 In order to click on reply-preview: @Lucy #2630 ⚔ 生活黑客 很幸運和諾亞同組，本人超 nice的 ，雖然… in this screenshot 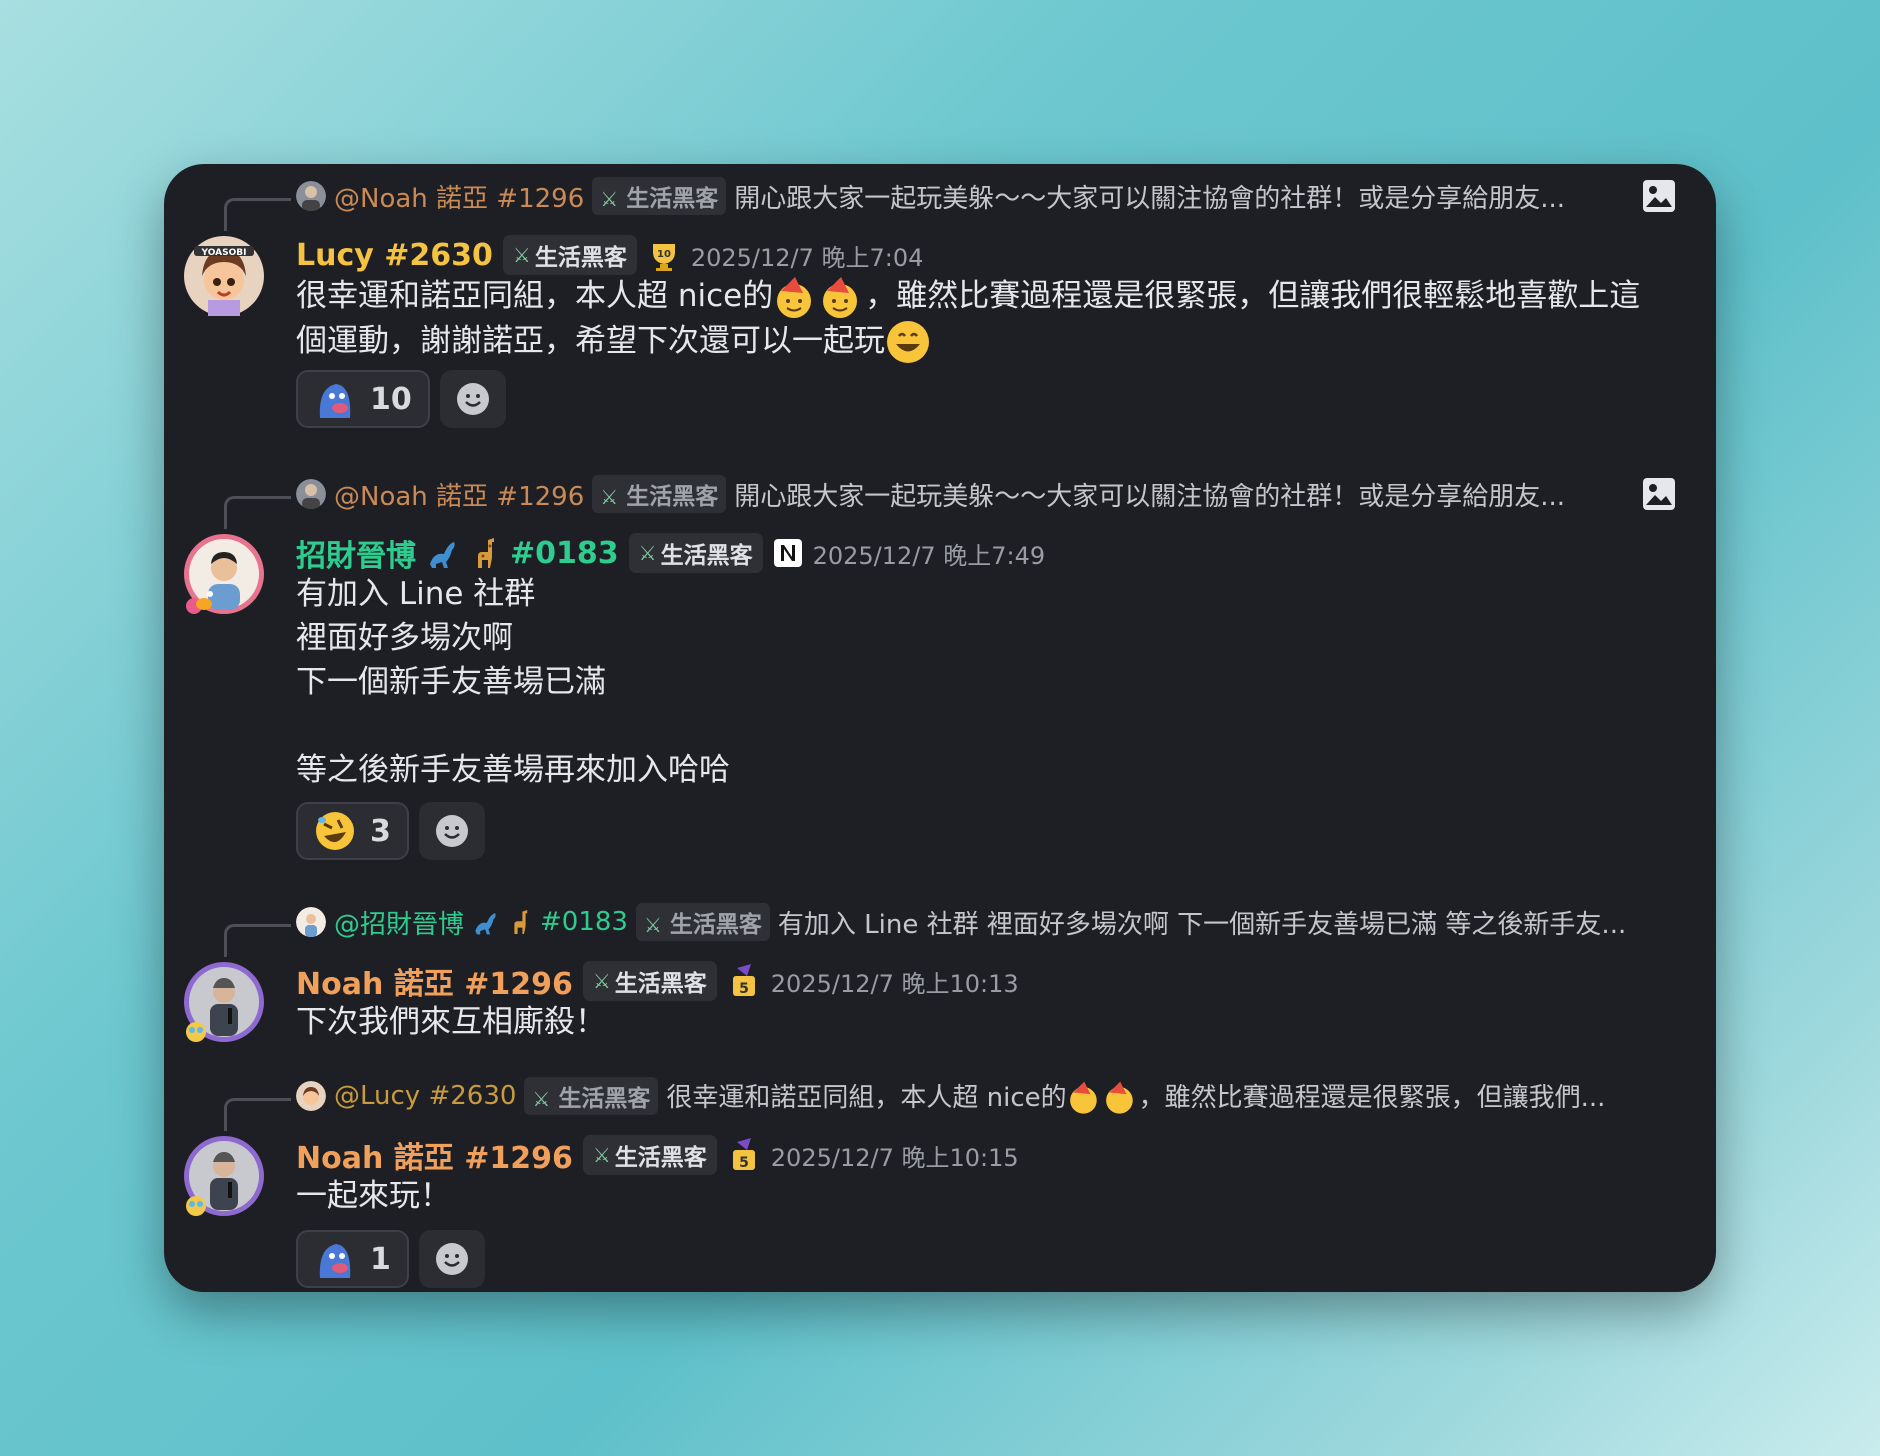, I will do `click(986, 1096)`.